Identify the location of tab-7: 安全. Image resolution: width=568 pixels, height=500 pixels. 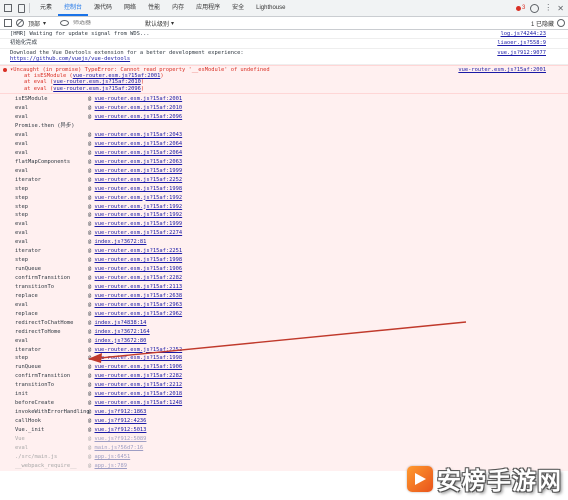
(238, 8).